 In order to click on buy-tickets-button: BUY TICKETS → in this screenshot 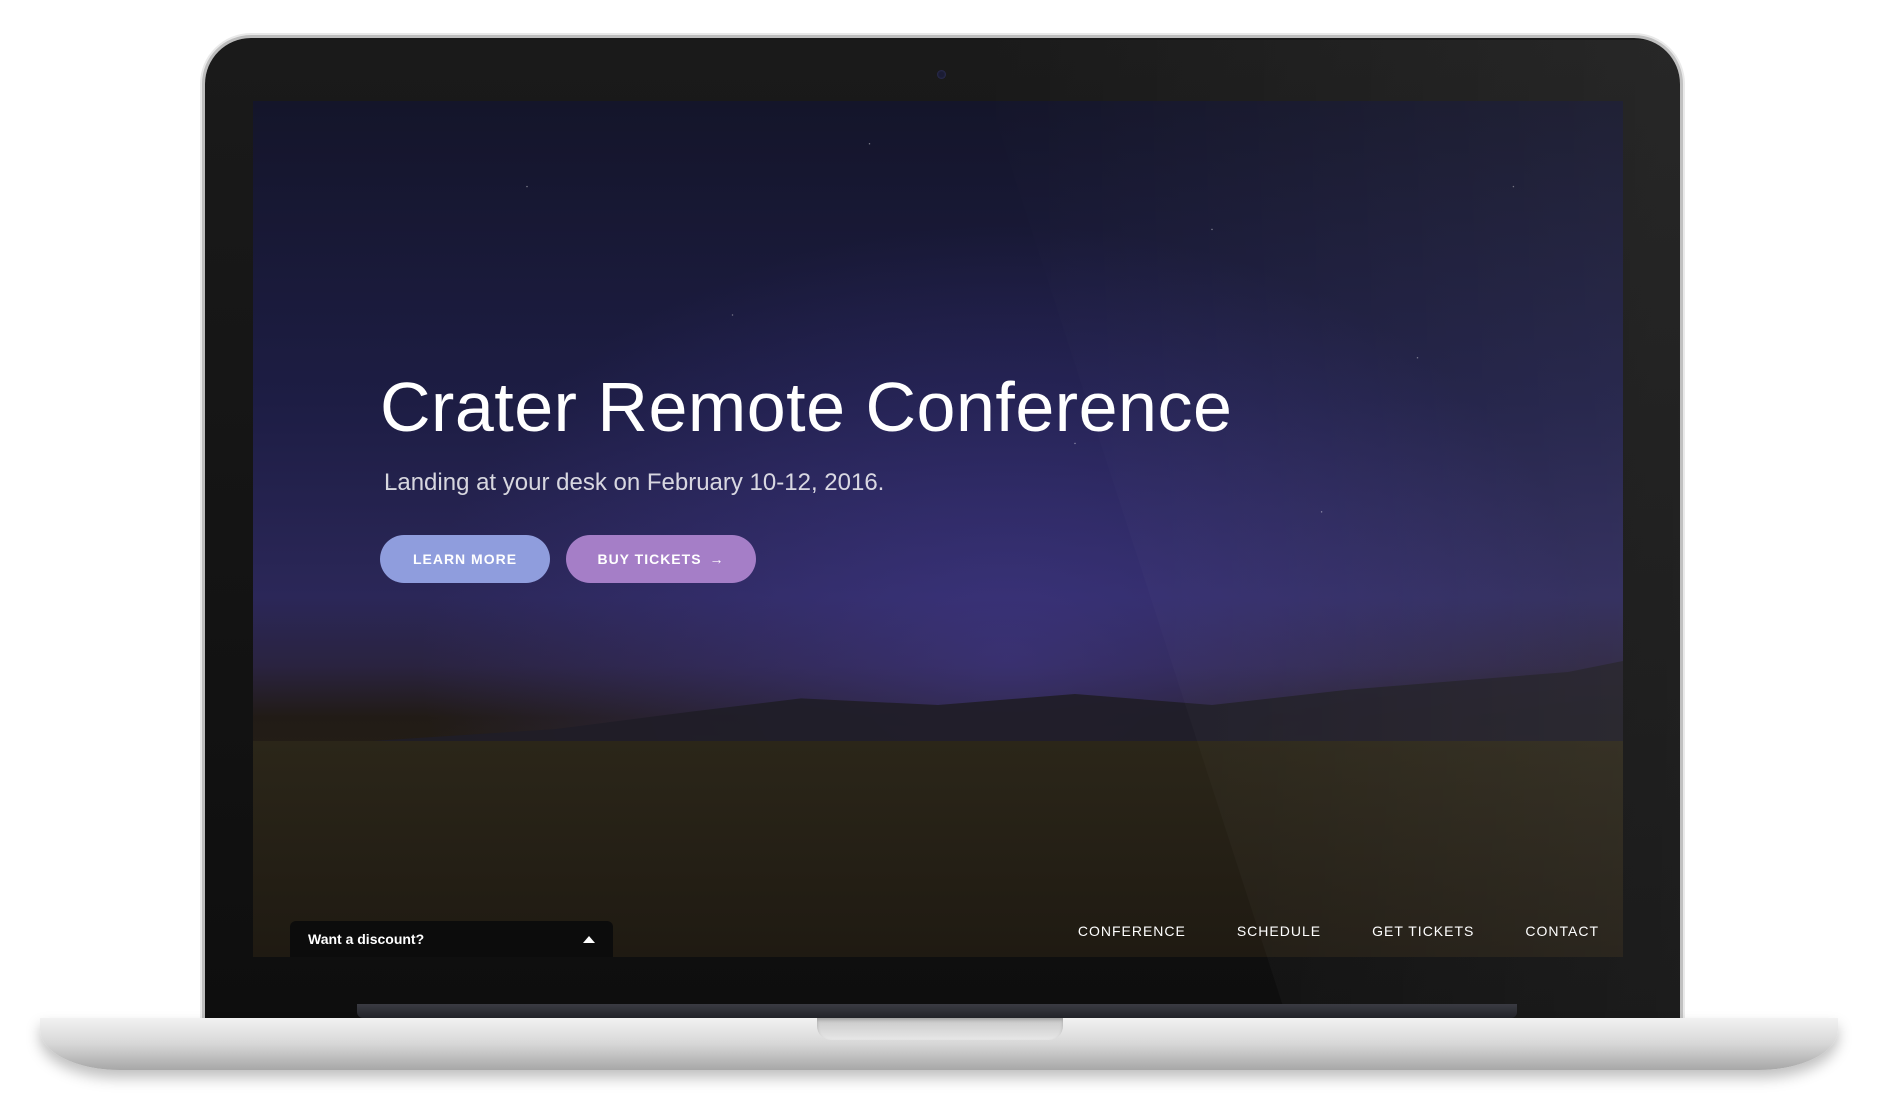, I will do `click(661, 559)`.